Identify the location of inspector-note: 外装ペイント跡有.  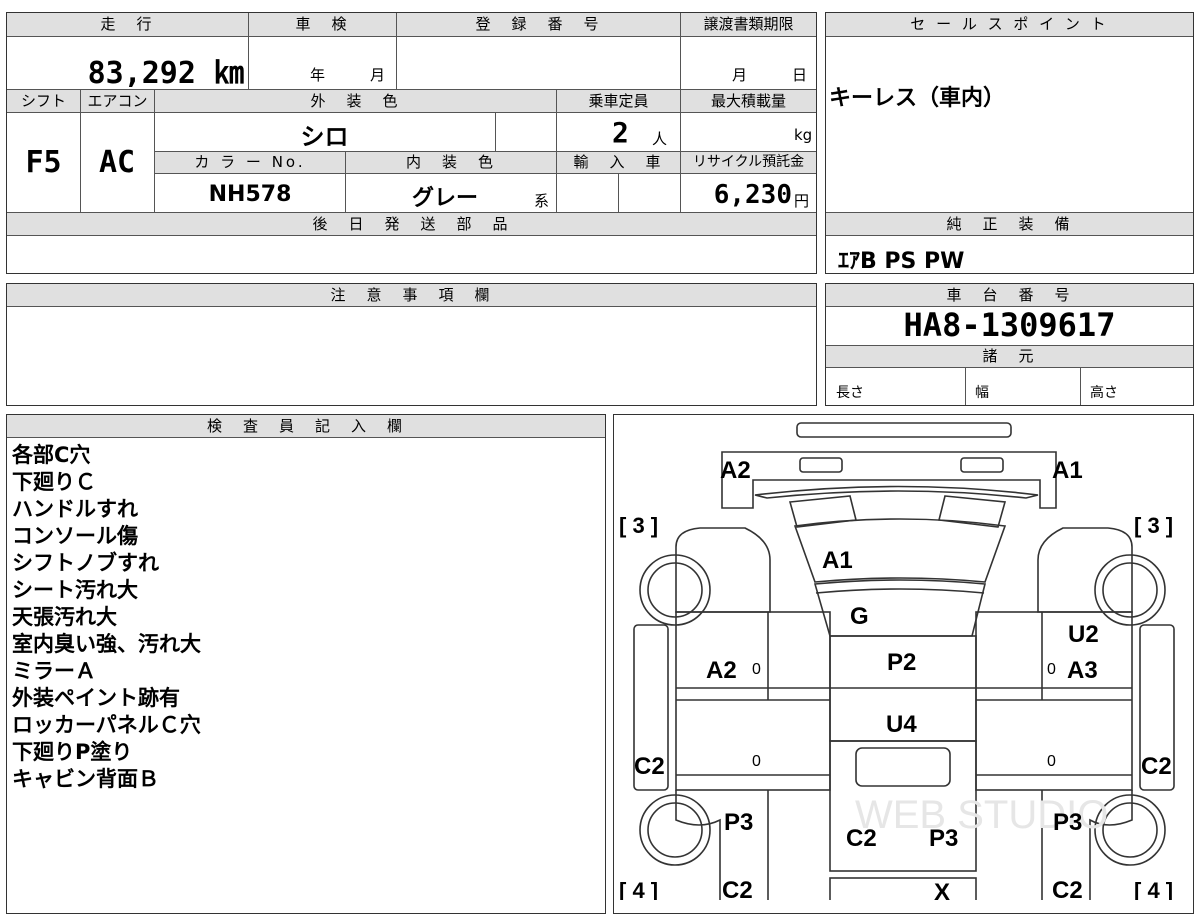
(96, 698).